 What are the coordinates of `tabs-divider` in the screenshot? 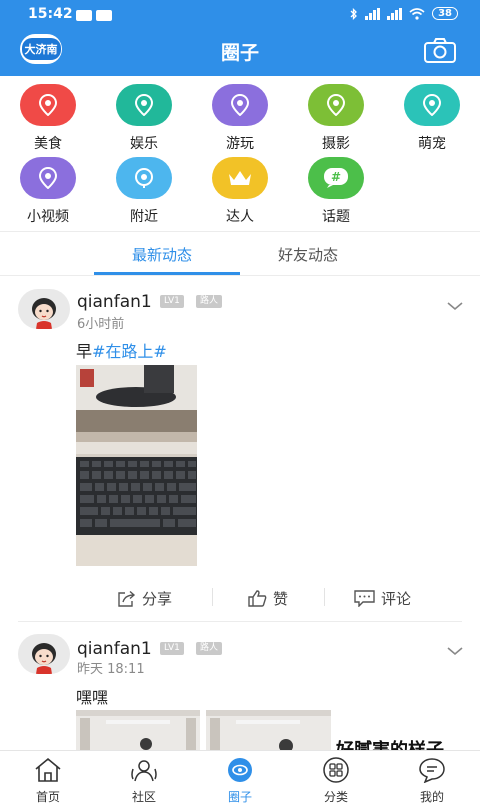 It's located at (240, 275).